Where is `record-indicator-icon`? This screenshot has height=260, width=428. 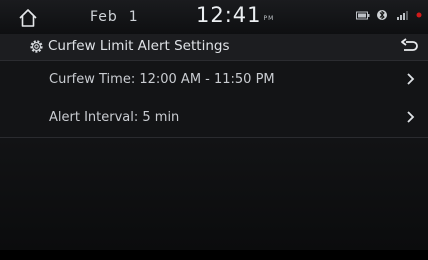 record-indicator-icon is located at coordinates (419, 15).